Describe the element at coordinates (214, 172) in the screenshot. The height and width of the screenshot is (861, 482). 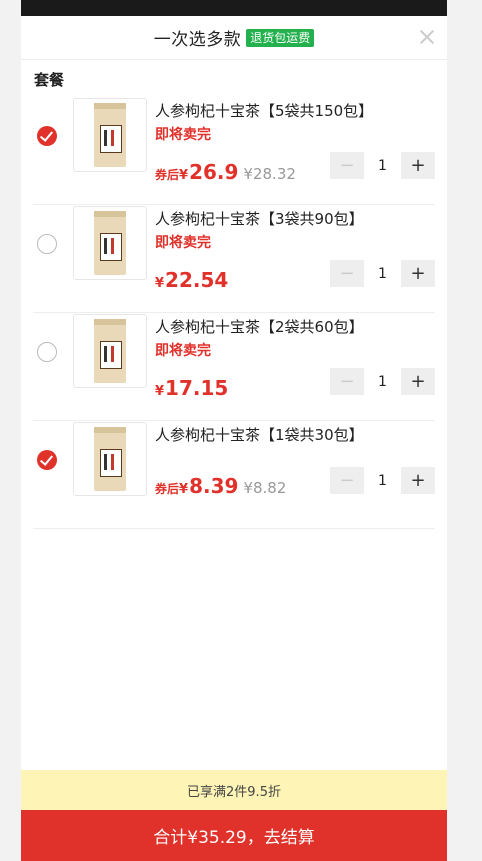
I see `price: 26.9` at that location.